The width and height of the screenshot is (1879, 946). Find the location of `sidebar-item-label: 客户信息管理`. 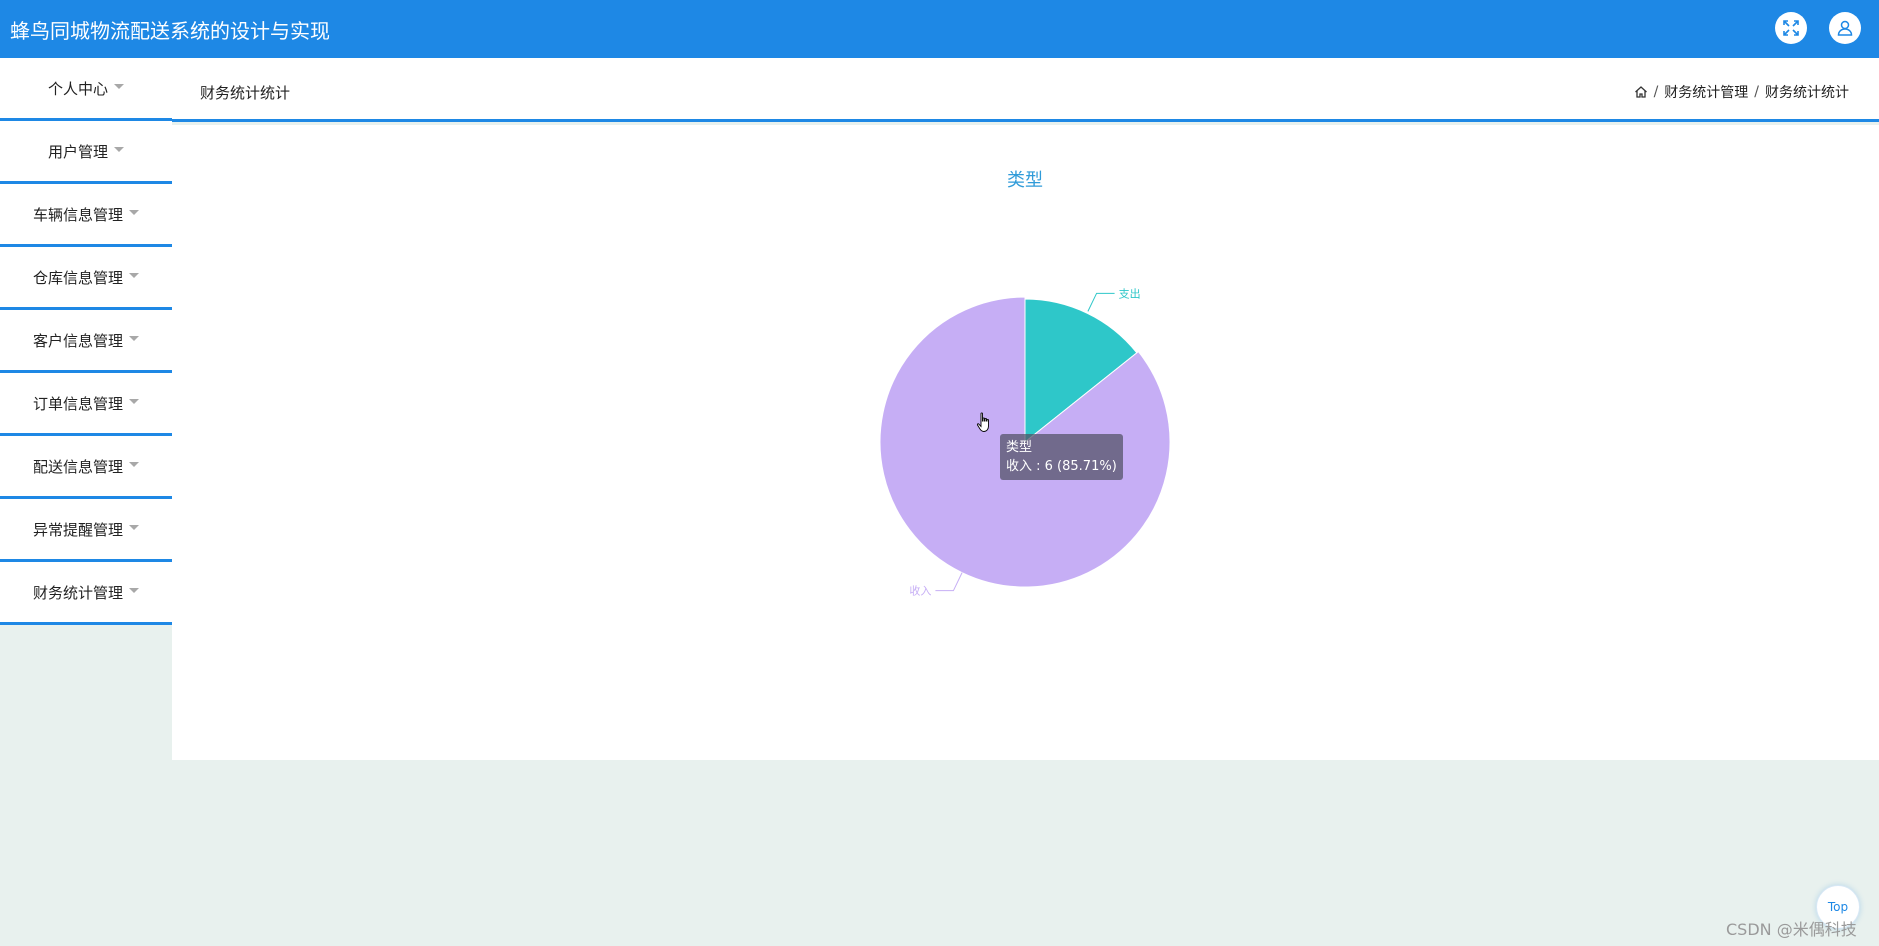

sidebar-item-label: 客户信息管理 is located at coordinates (77, 340).